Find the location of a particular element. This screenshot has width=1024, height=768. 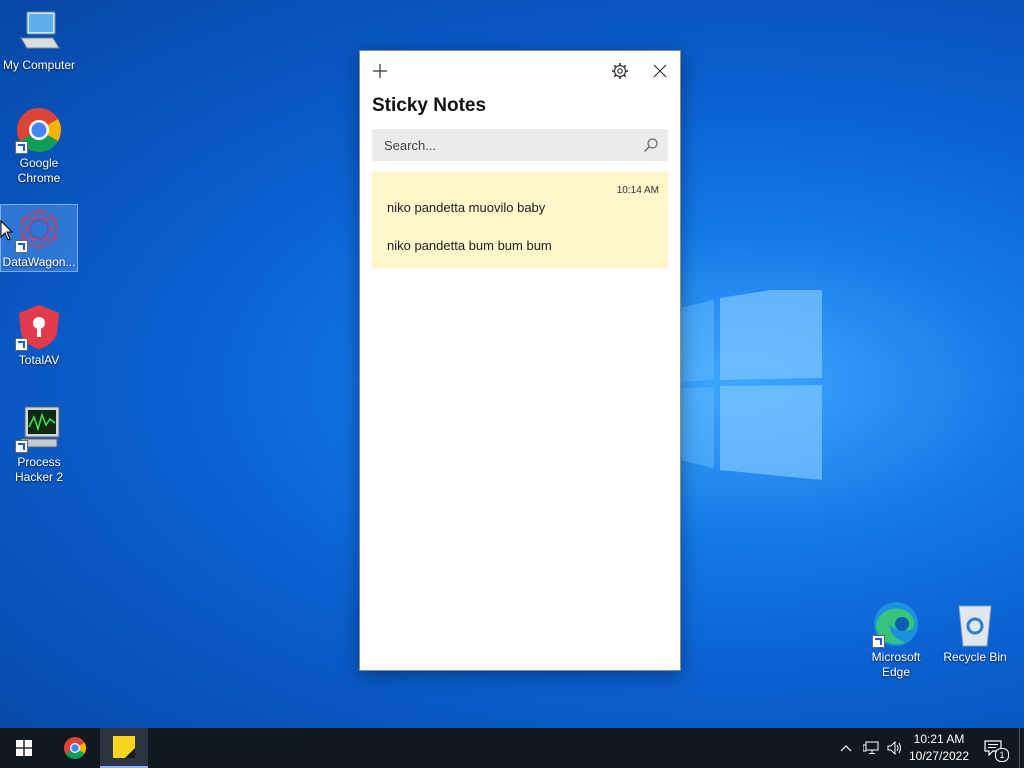

close-button is located at coordinates (660, 71).